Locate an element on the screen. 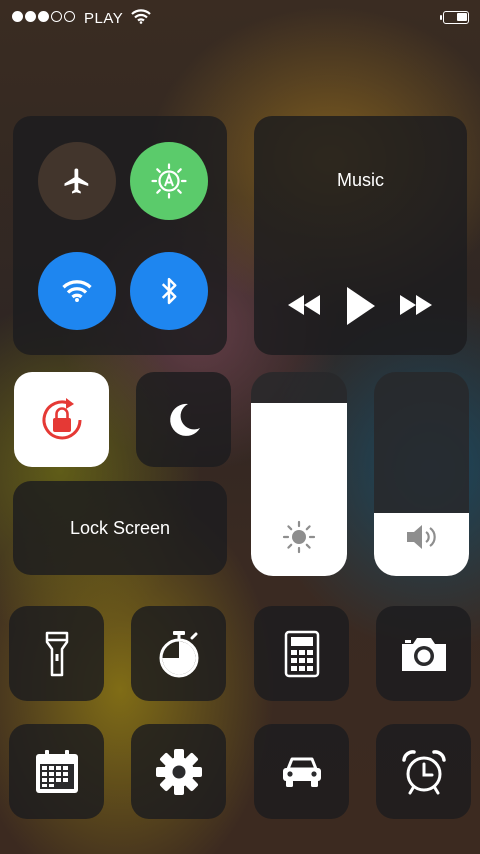  rotation-lock-icon is located at coordinates (61, 418).